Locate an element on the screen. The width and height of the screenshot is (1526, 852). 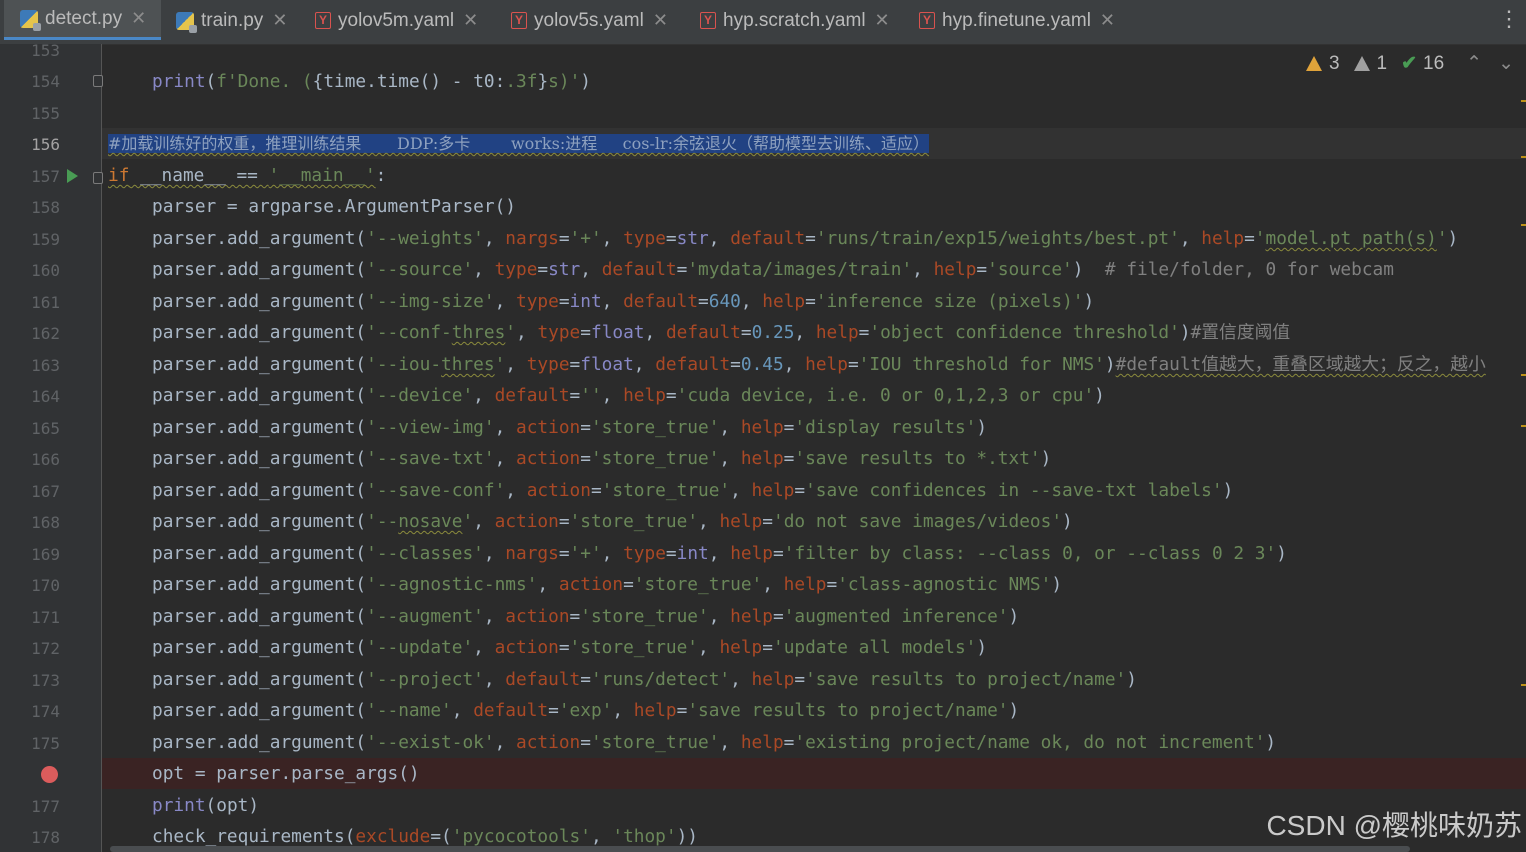
line-number: 171 is located at coordinates (45, 617).